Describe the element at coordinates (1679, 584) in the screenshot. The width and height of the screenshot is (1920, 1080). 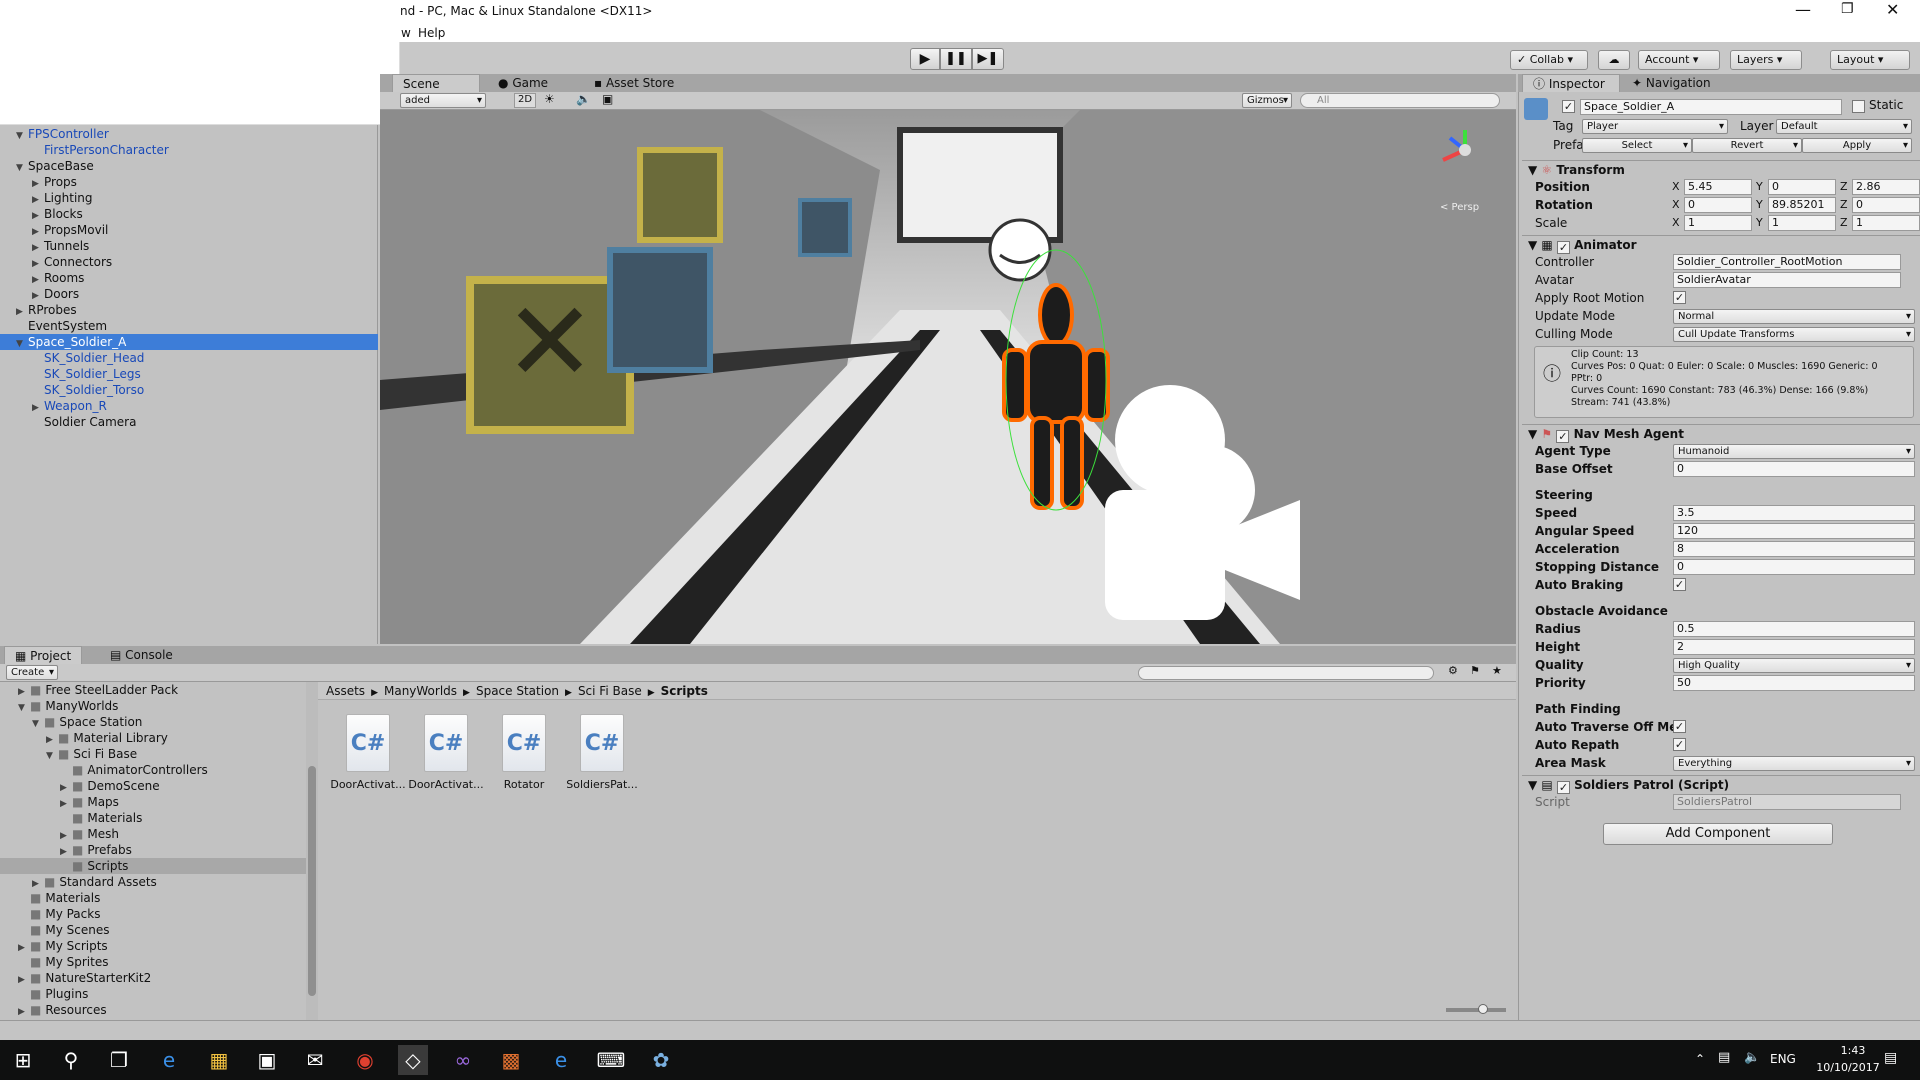
I see `nav-brake-checkbox: ✓` at that location.